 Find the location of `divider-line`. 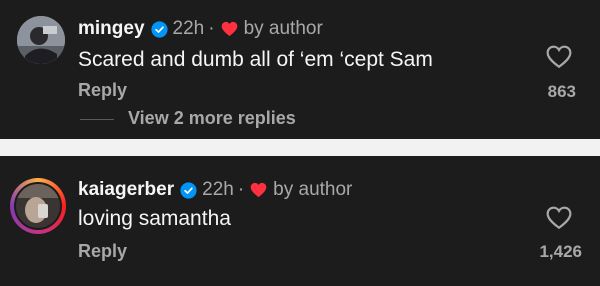

divider-line is located at coordinates (97, 119).